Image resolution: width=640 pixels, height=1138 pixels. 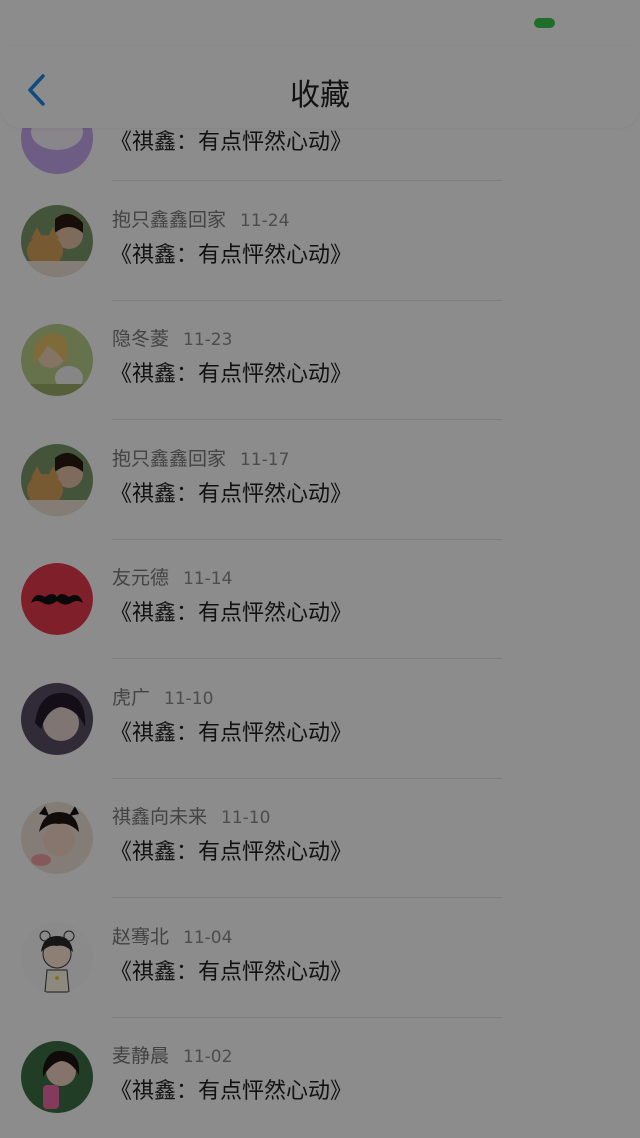 What do you see at coordinates (320, 23) in the screenshot?
I see `status-bar: 17:25 58%` at bounding box center [320, 23].